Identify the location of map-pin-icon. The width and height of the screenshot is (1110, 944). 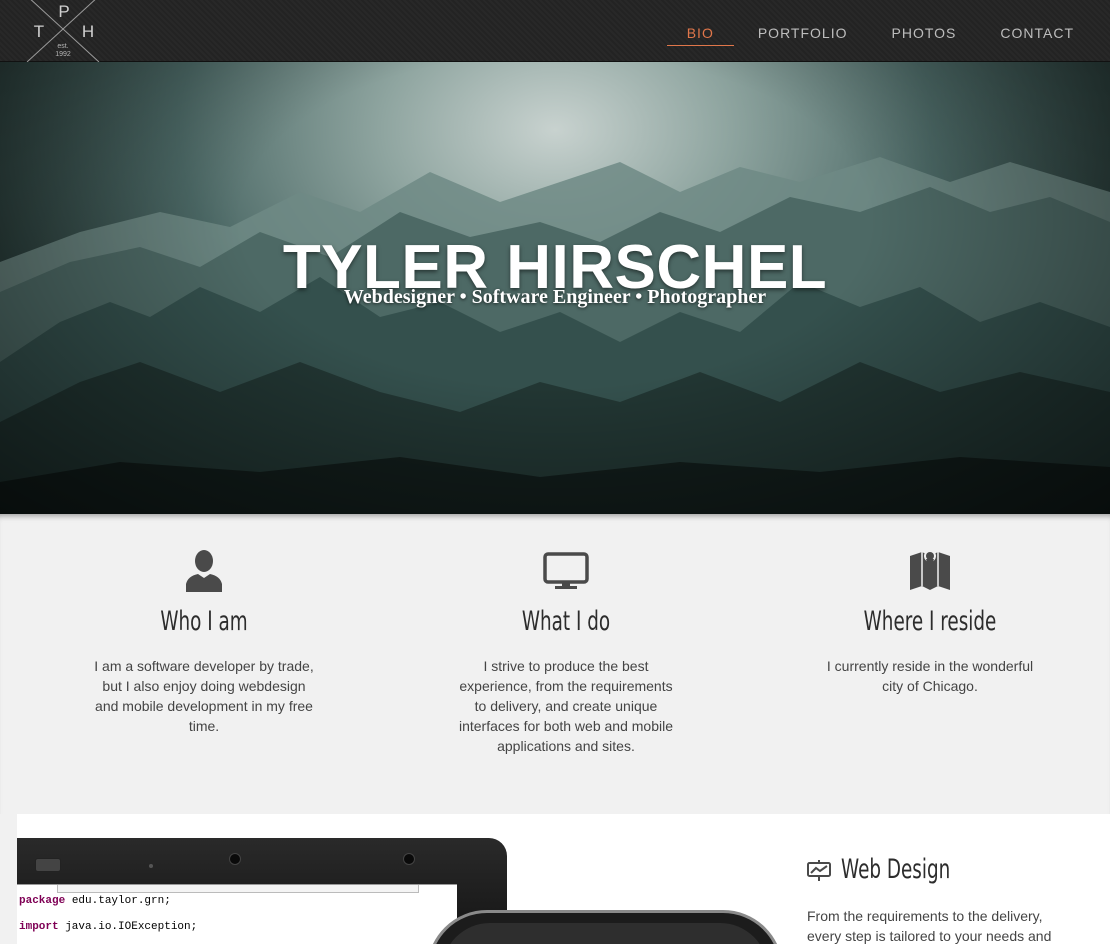
(930, 570).